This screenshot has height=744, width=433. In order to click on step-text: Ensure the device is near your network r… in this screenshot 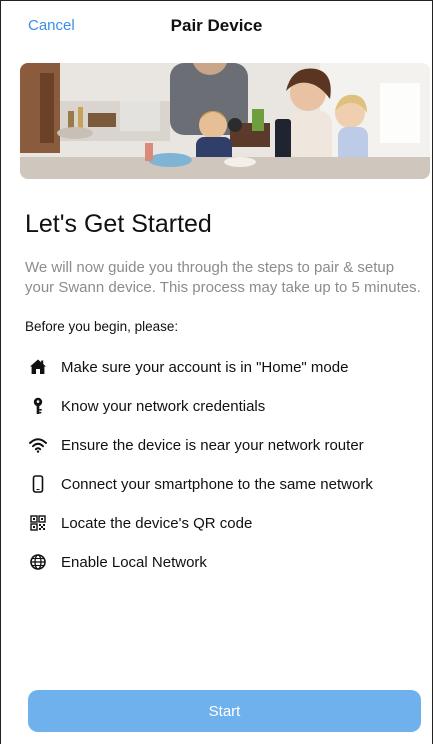, I will do `click(212, 445)`.